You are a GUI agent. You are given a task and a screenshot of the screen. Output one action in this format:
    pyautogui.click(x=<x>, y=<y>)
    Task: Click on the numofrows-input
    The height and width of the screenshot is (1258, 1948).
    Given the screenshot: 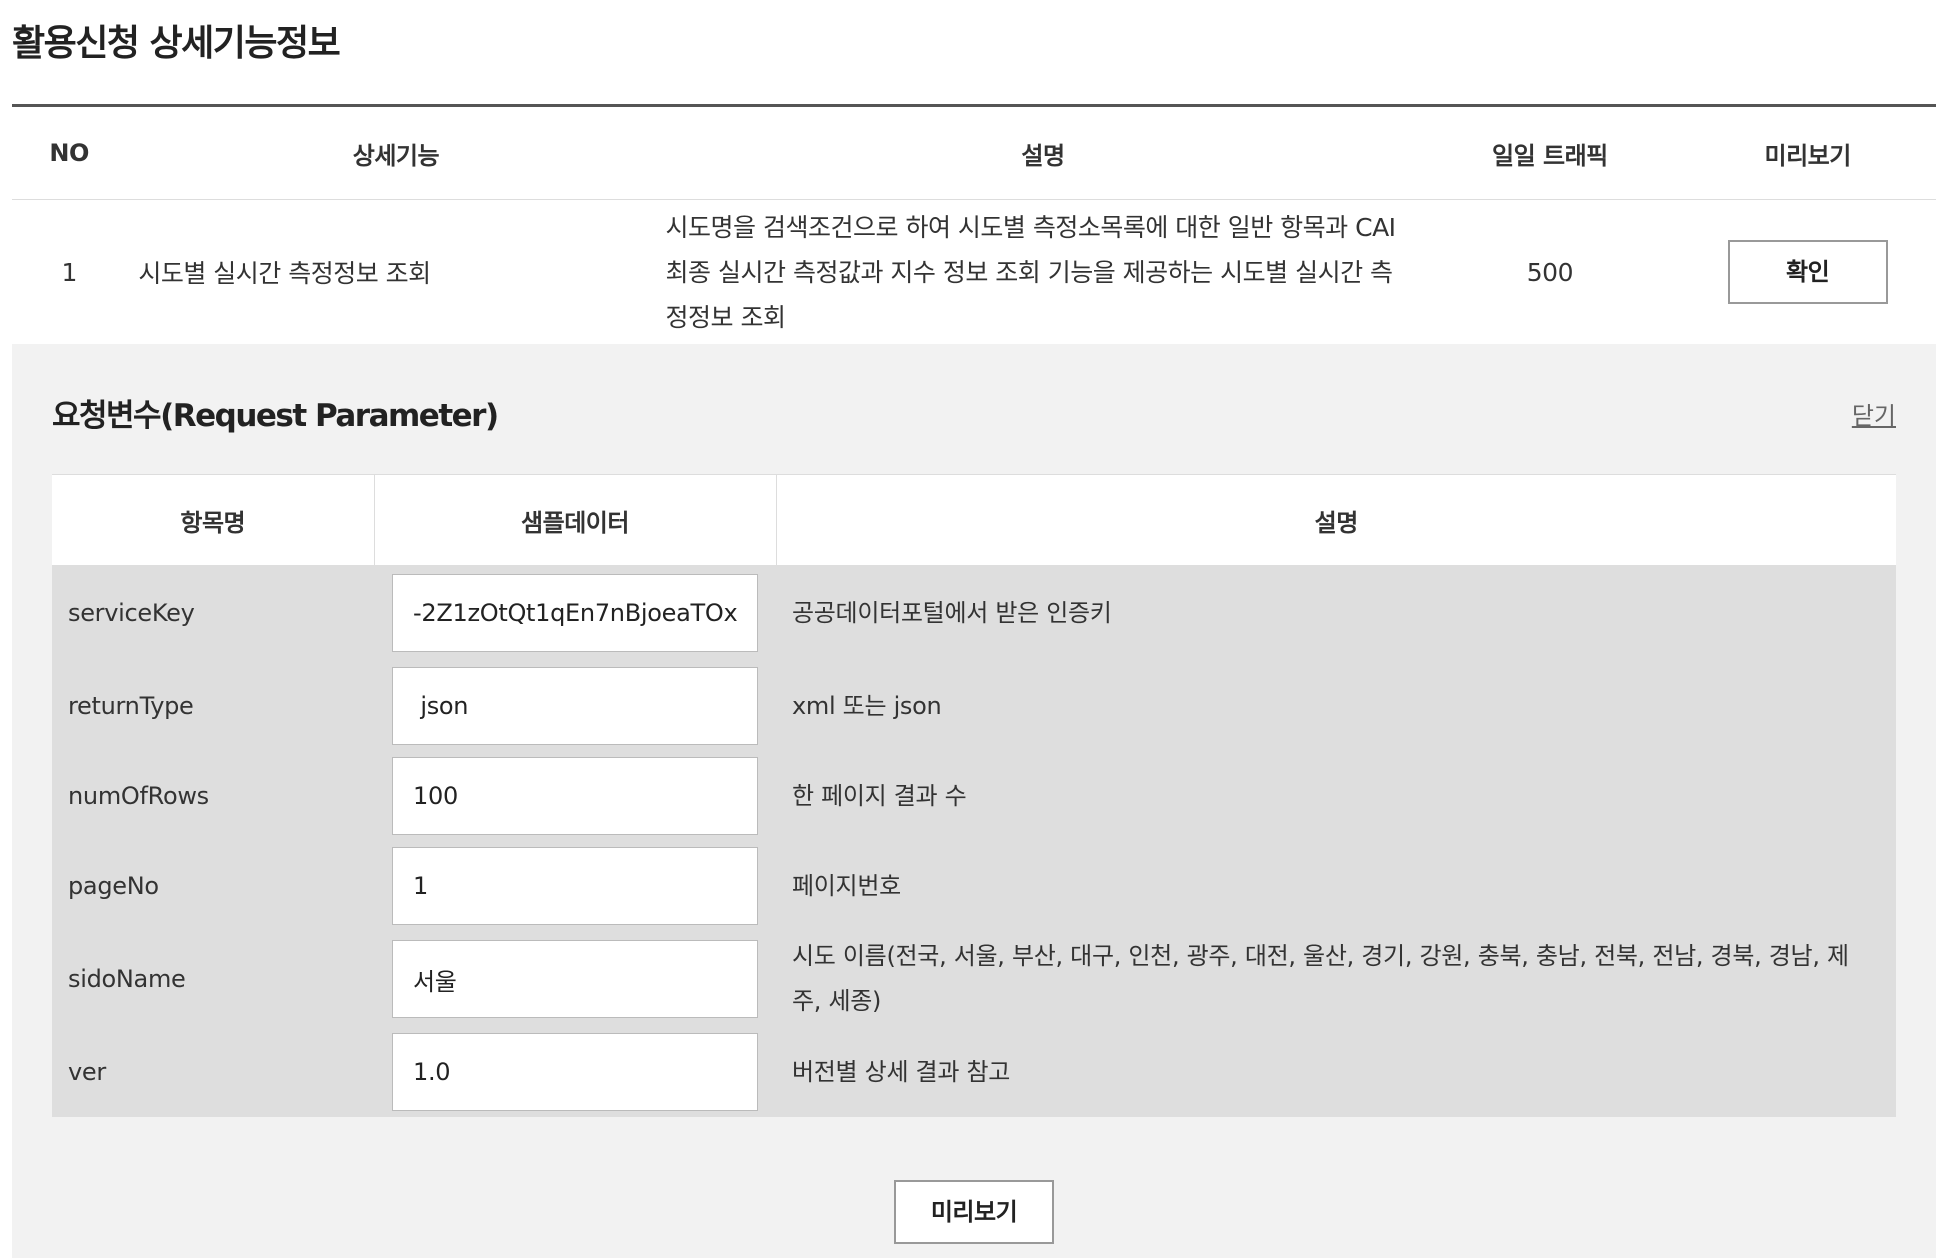 What is the action you would take?
    pyautogui.click(x=575, y=796)
    